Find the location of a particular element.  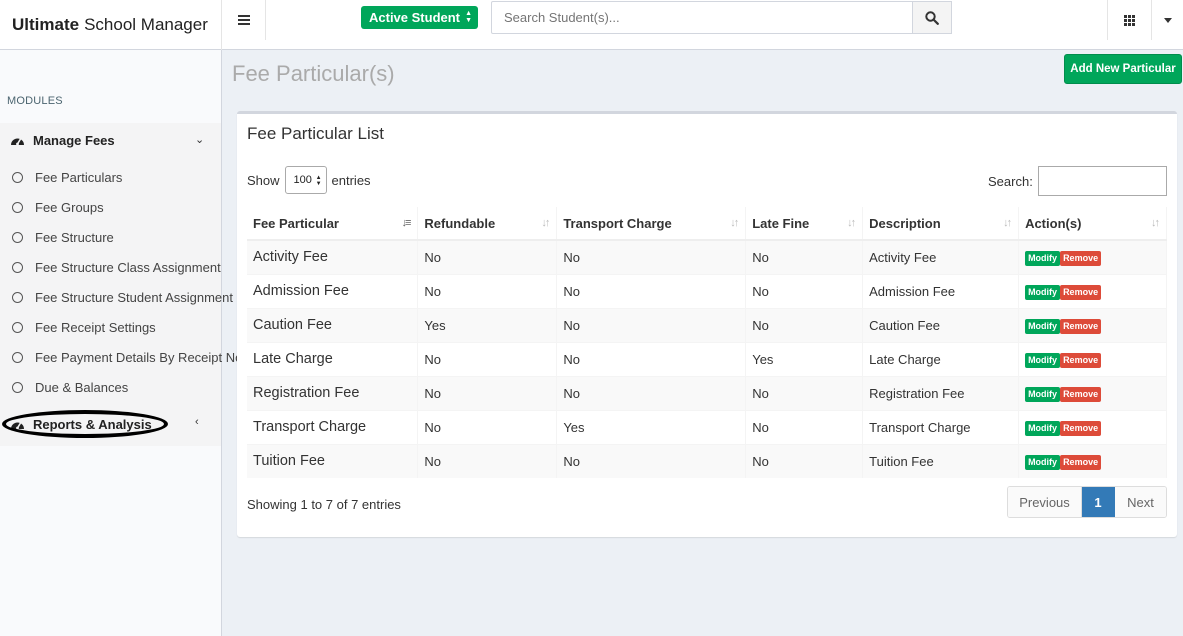

show-label: Show is located at coordinates (263, 180).